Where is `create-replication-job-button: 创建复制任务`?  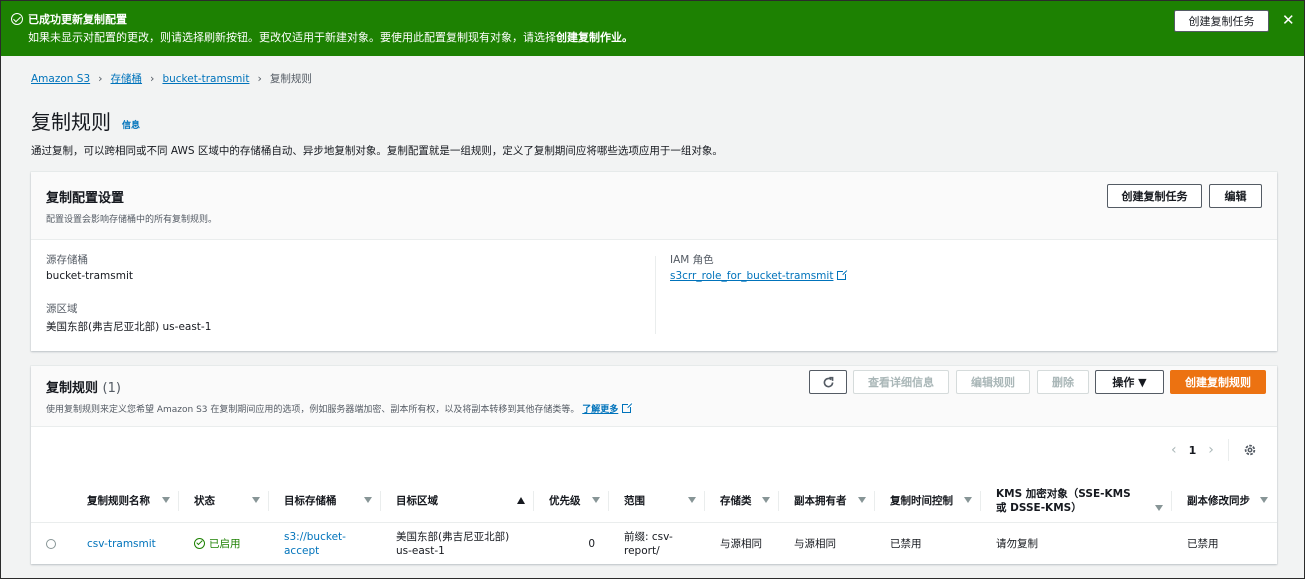
create-replication-job-button: 创建复制任务 is located at coordinates (1154, 196).